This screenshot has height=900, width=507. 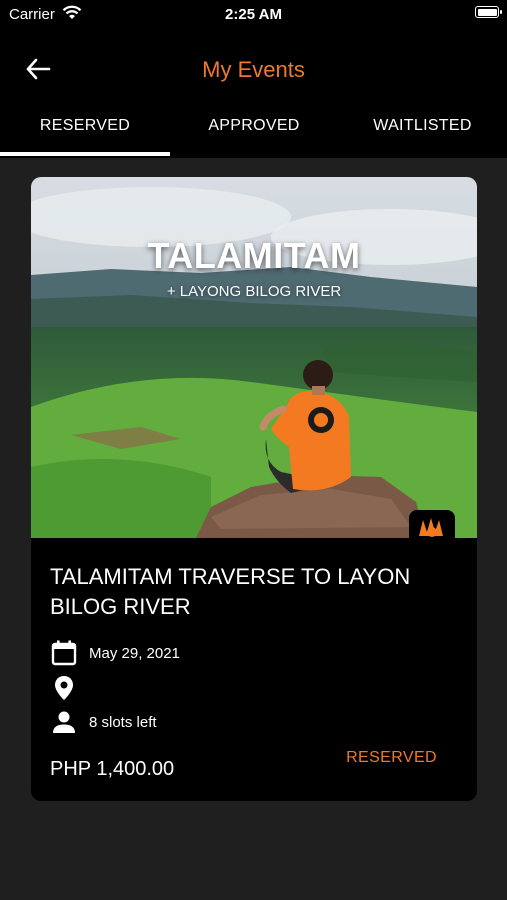 What do you see at coordinates (391, 757) in the screenshot?
I see `status-badge: RESERVED` at bounding box center [391, 757].